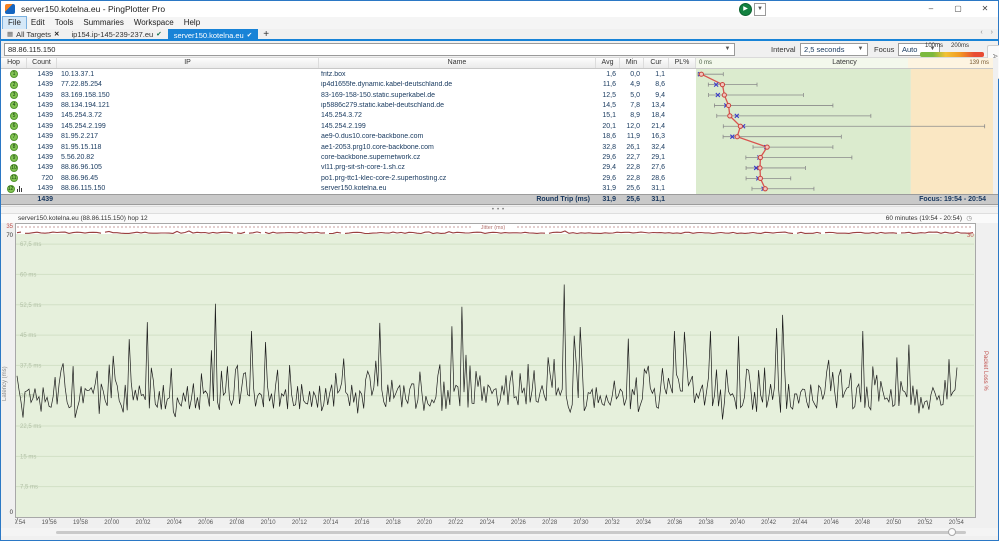  Describe the element at coordinates (45, 199) in the screenshot. I see `footer-count: 1439` at that location.